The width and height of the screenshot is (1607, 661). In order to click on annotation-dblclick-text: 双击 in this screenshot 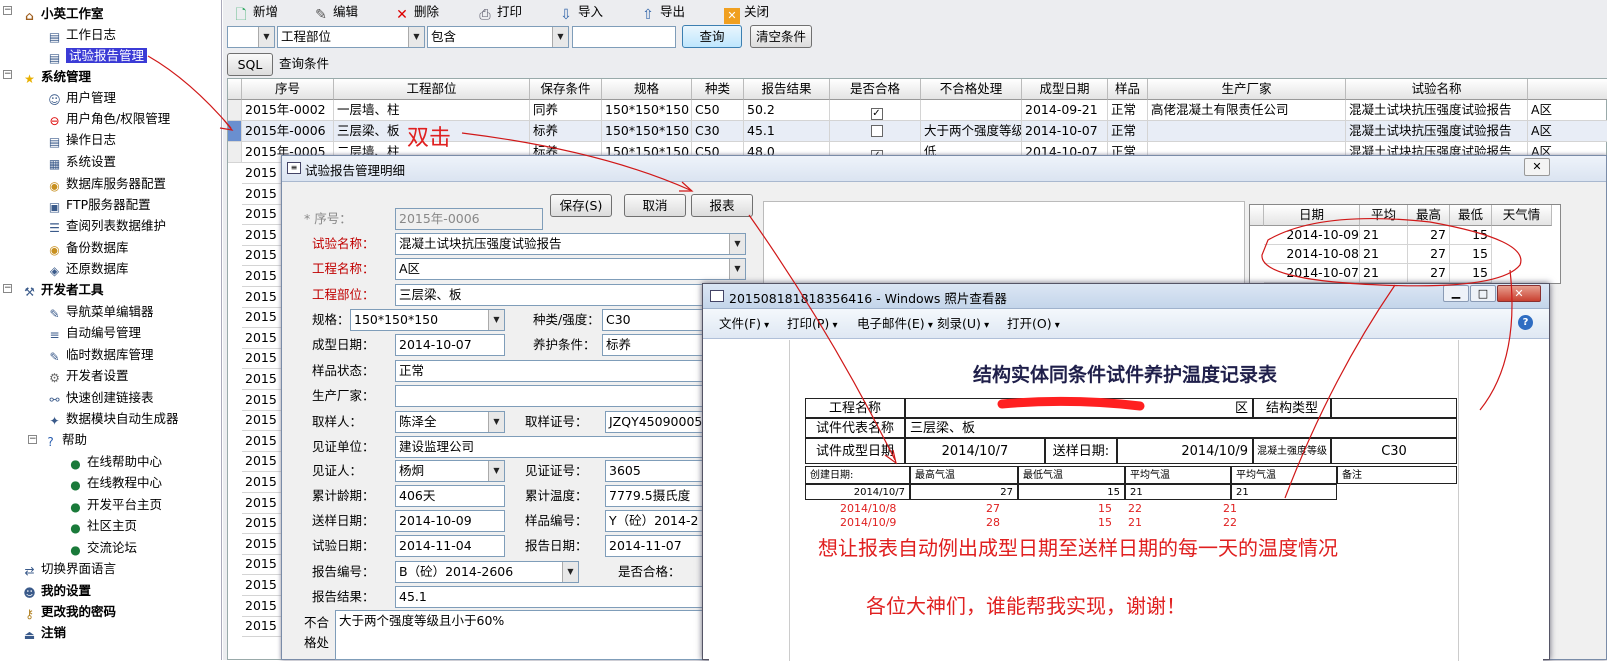, I will do `click(429, 138)`.